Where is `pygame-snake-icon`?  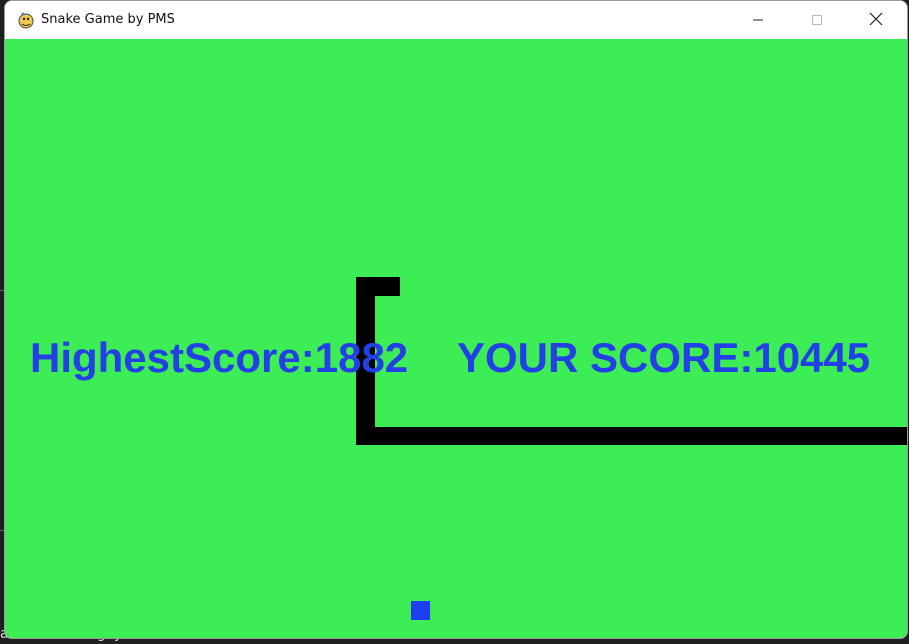 pygame-snake-icon is located at coordinates (26, 20).